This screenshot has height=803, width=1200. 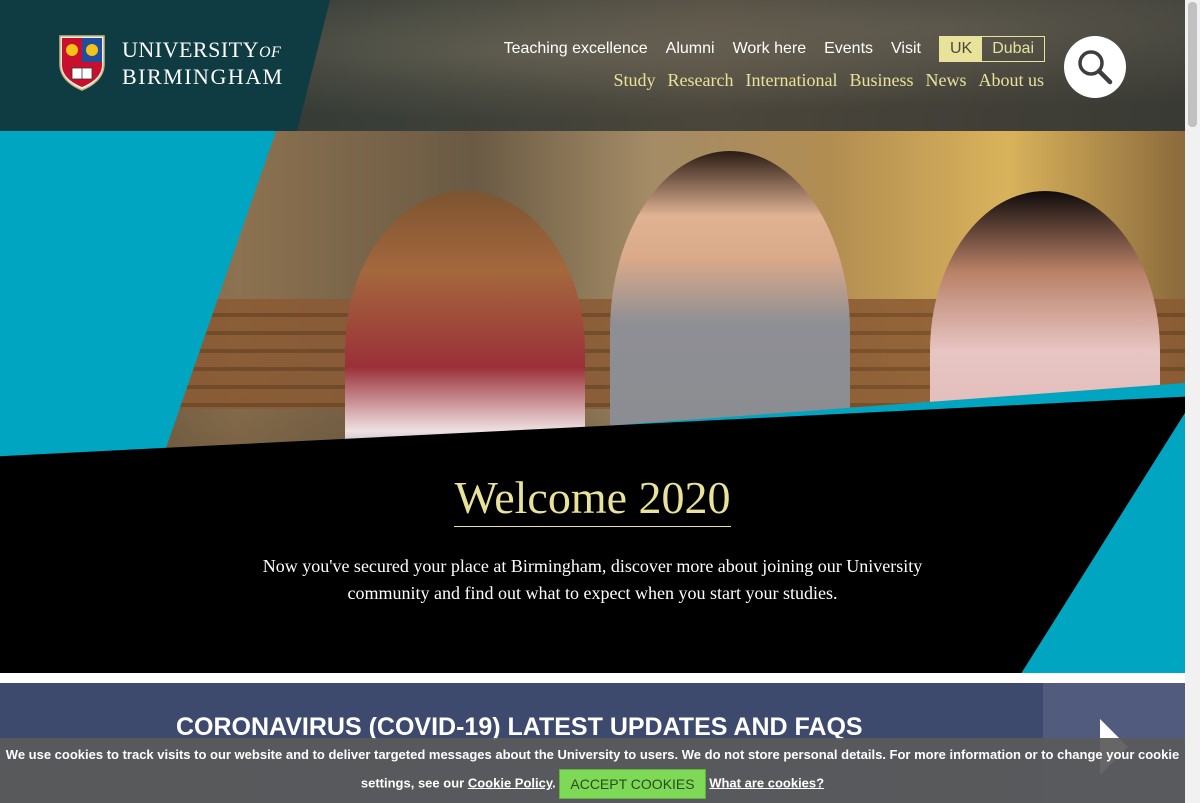 What do you see at coordinates (510, 782) in the screenshot?
I see `cookie-policy-link: Cookie Policy` at bounding box center [510, 782].